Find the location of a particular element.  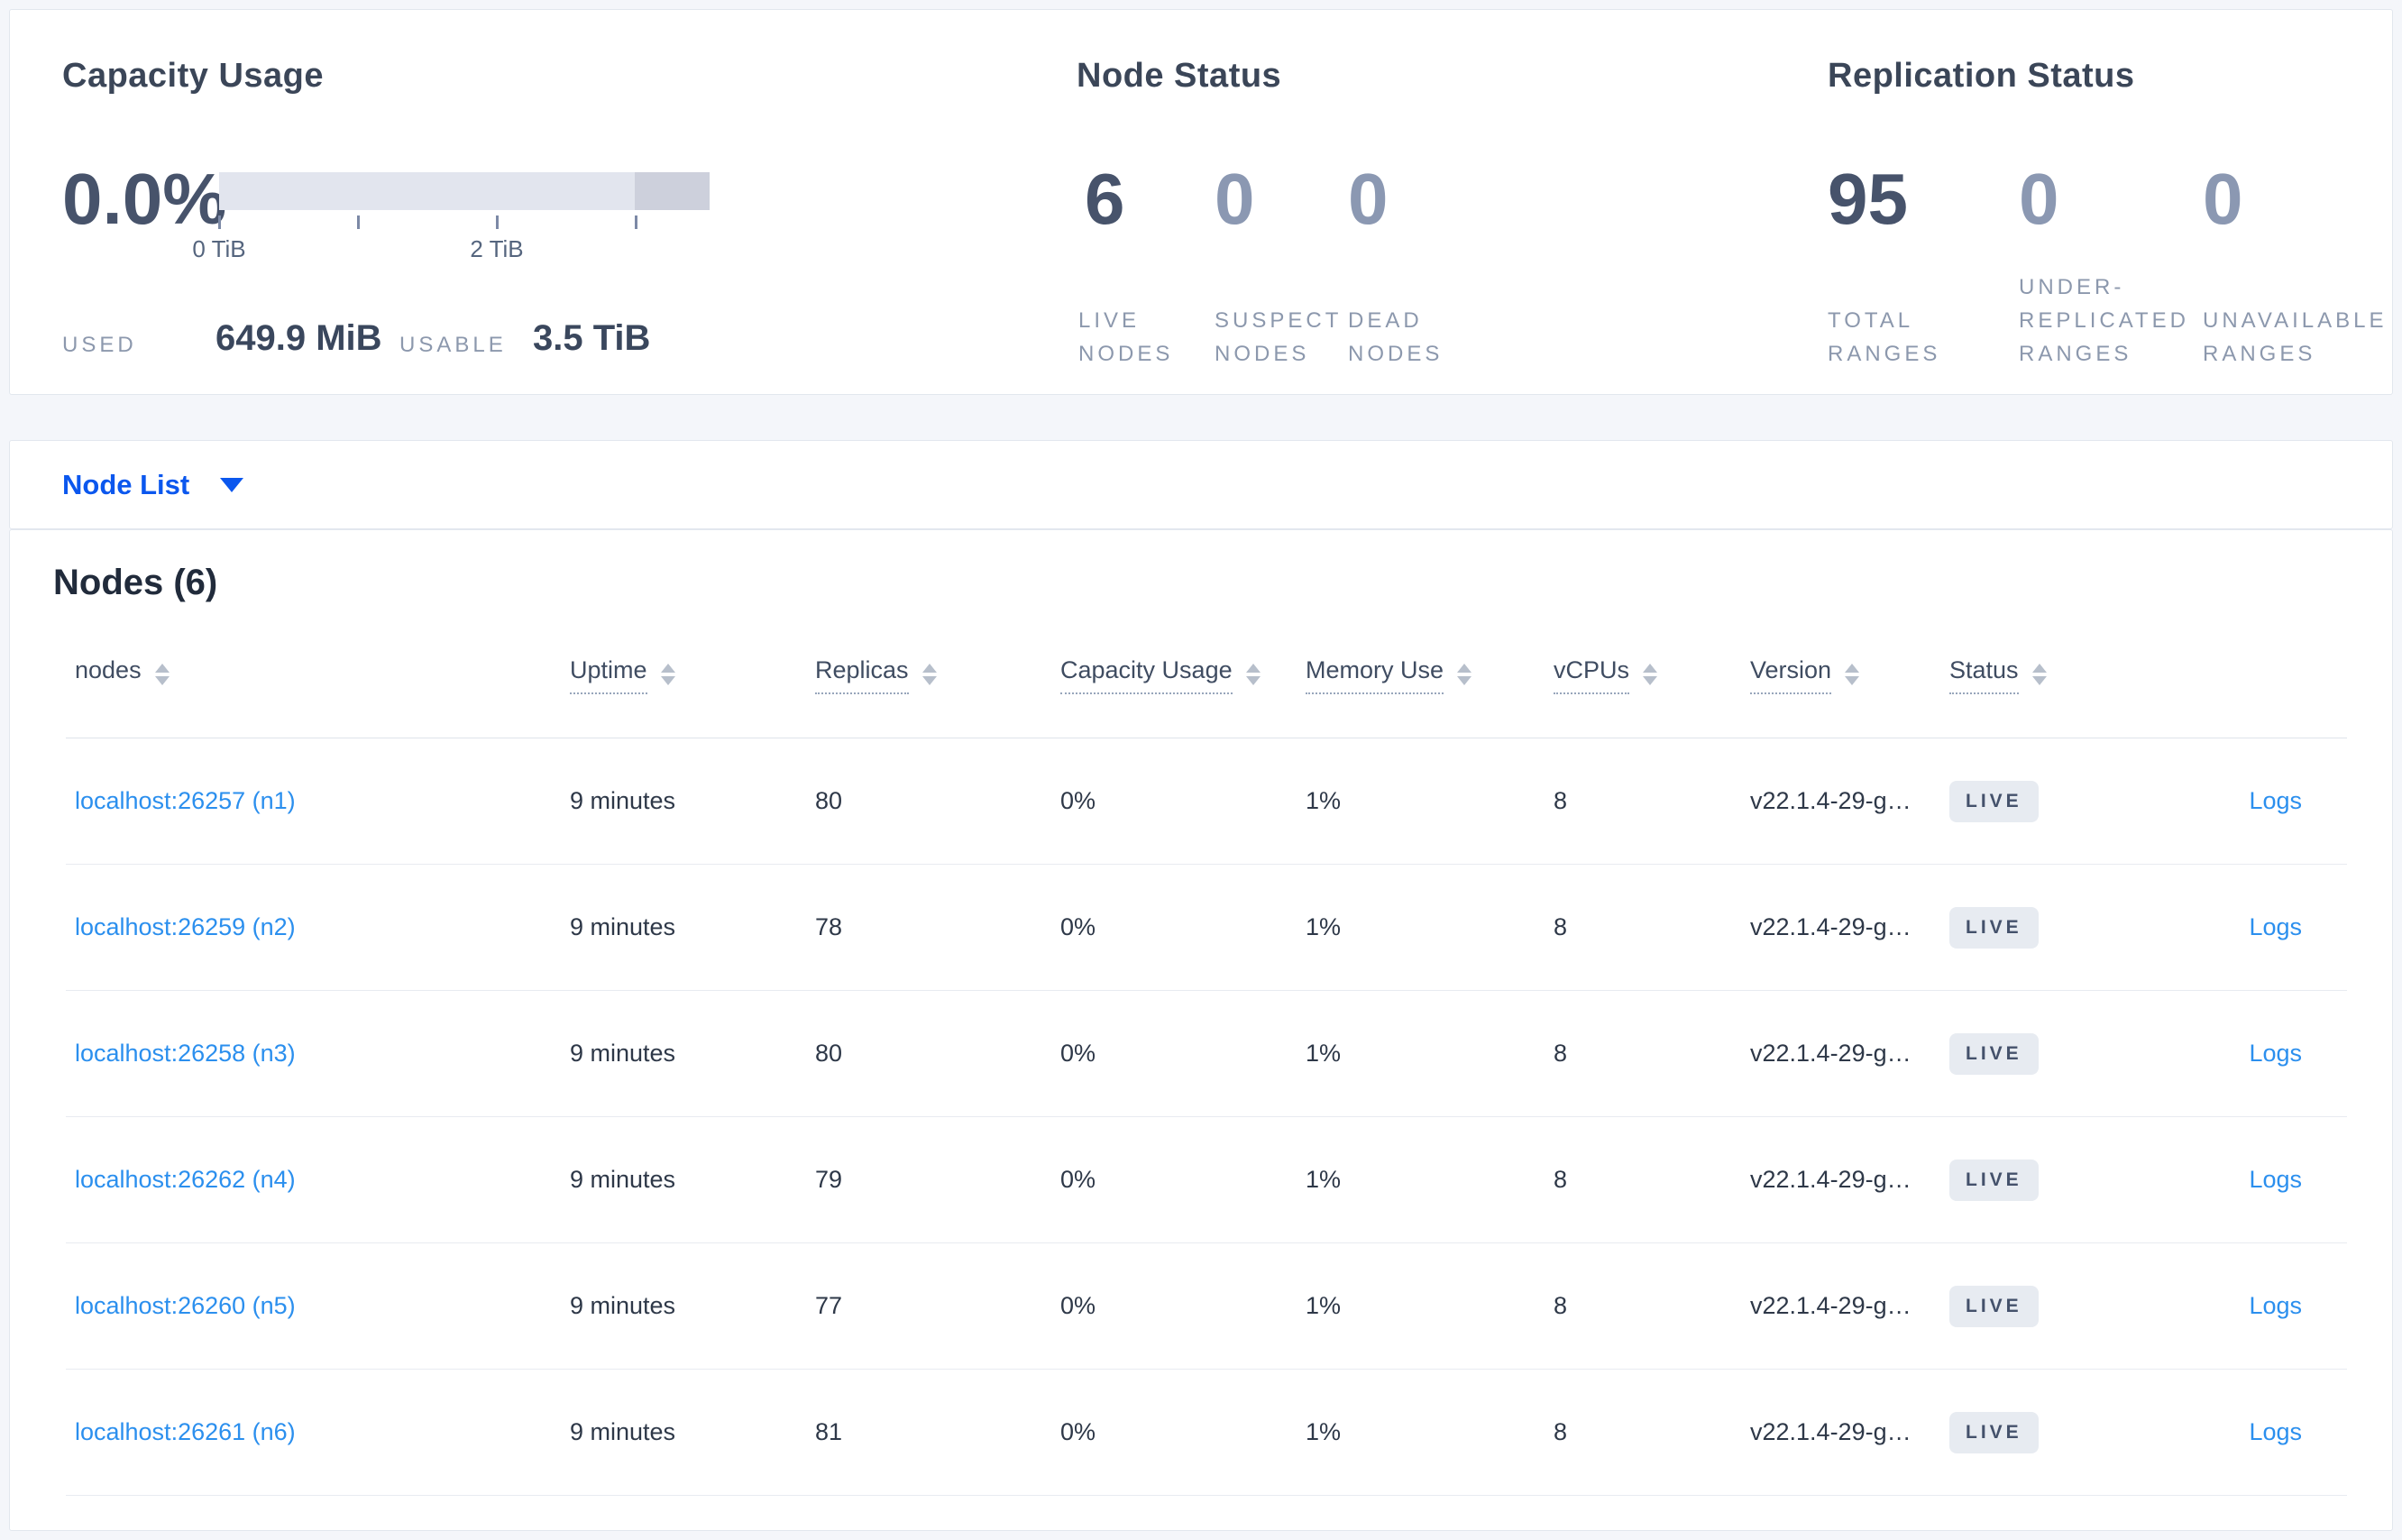

capacity-usage-bar-segment is located at coordinates (672, 191).